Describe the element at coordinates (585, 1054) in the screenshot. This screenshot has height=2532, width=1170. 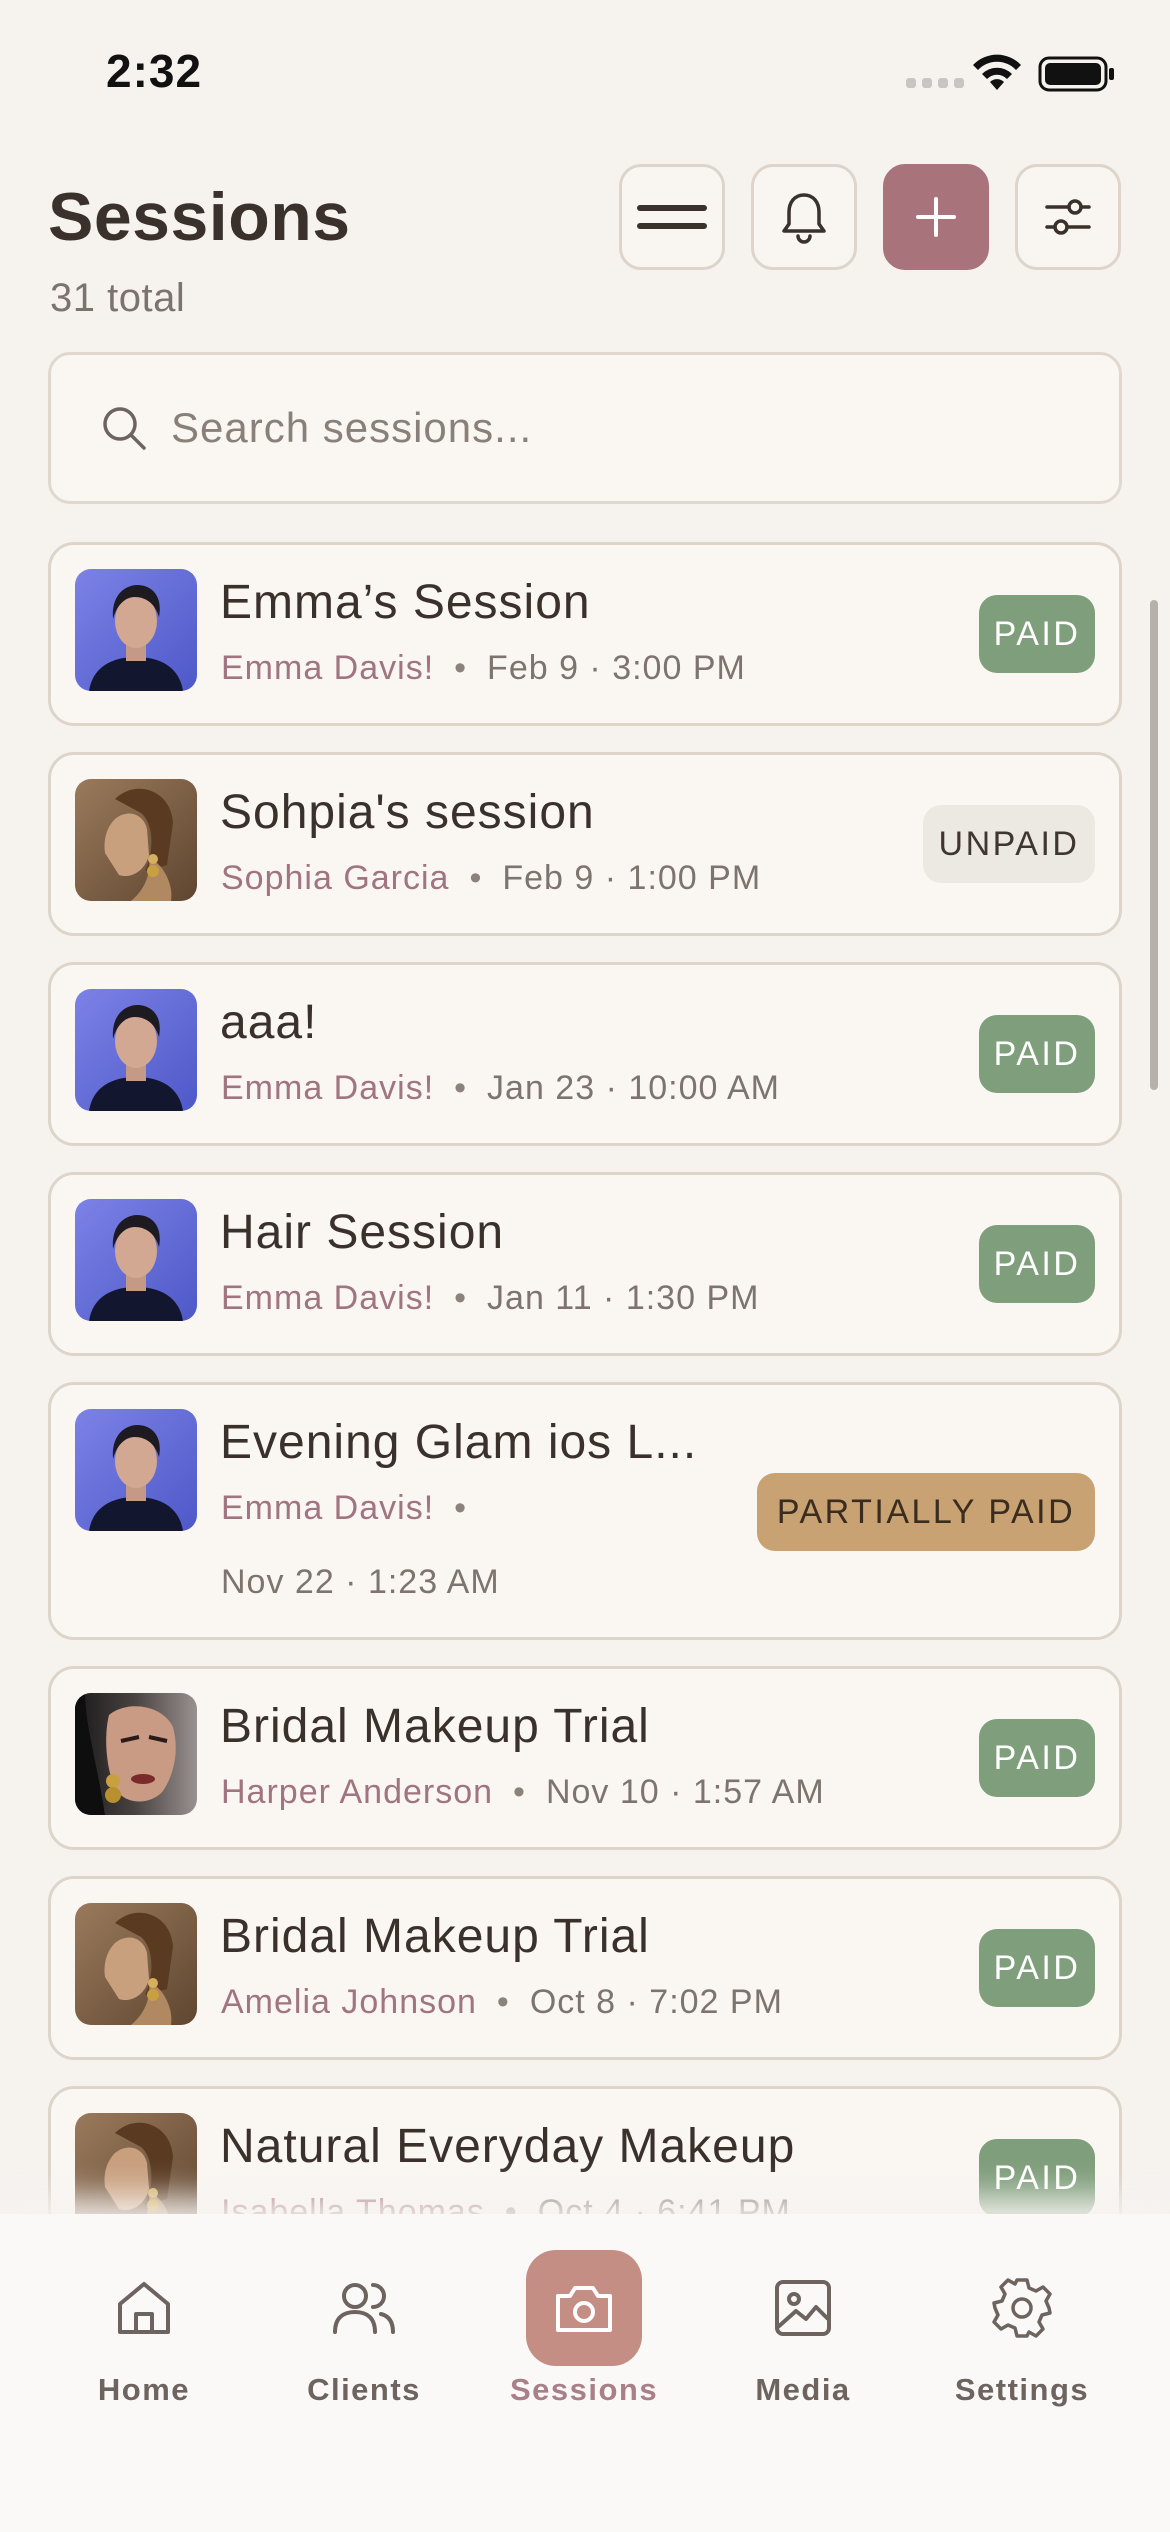
I see `session-card: aaa! Emma Davis! • Jan 23 · 10:00 AM PAID` at that location.